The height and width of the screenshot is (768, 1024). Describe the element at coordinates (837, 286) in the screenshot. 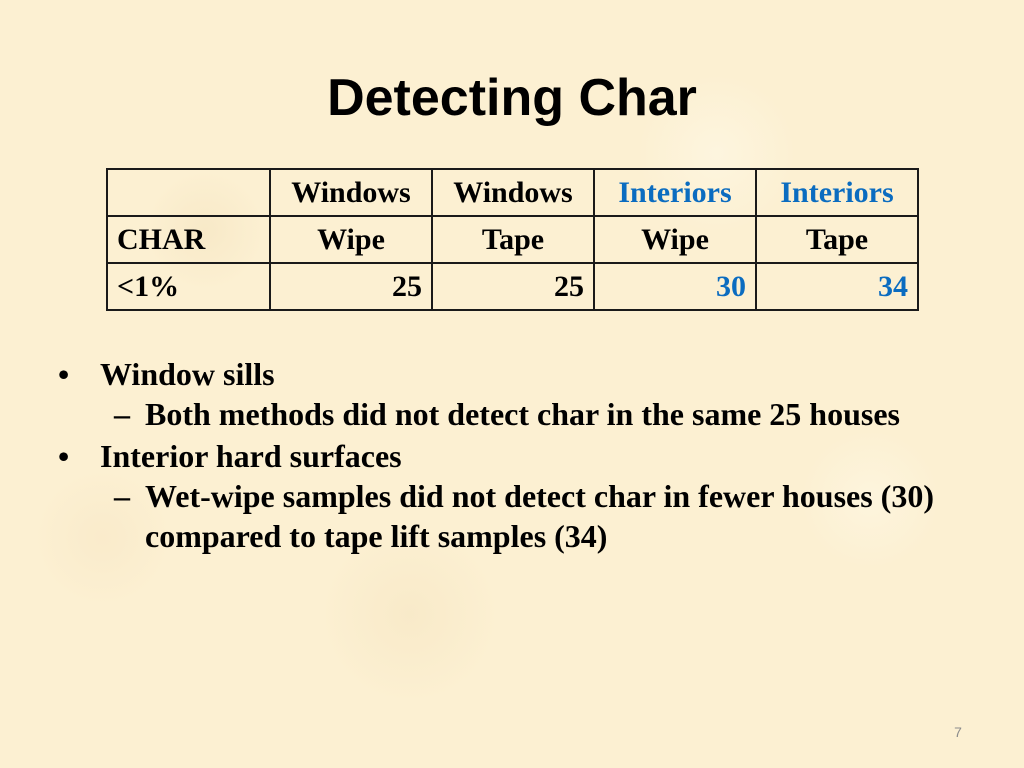

I see `table-cell-value: 34` at that location.